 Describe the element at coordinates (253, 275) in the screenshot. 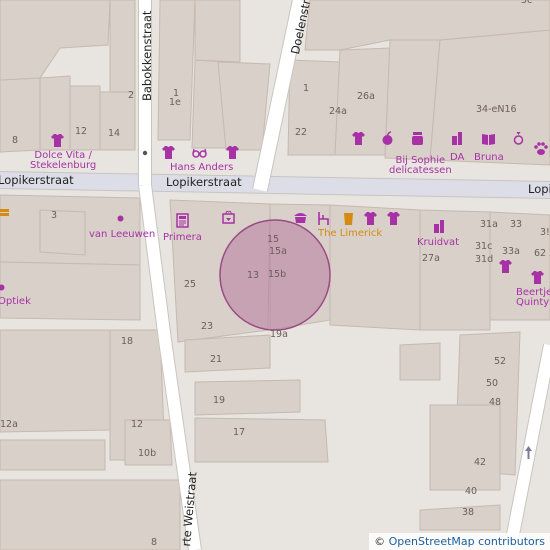

I see `house-number: 13` at that location.